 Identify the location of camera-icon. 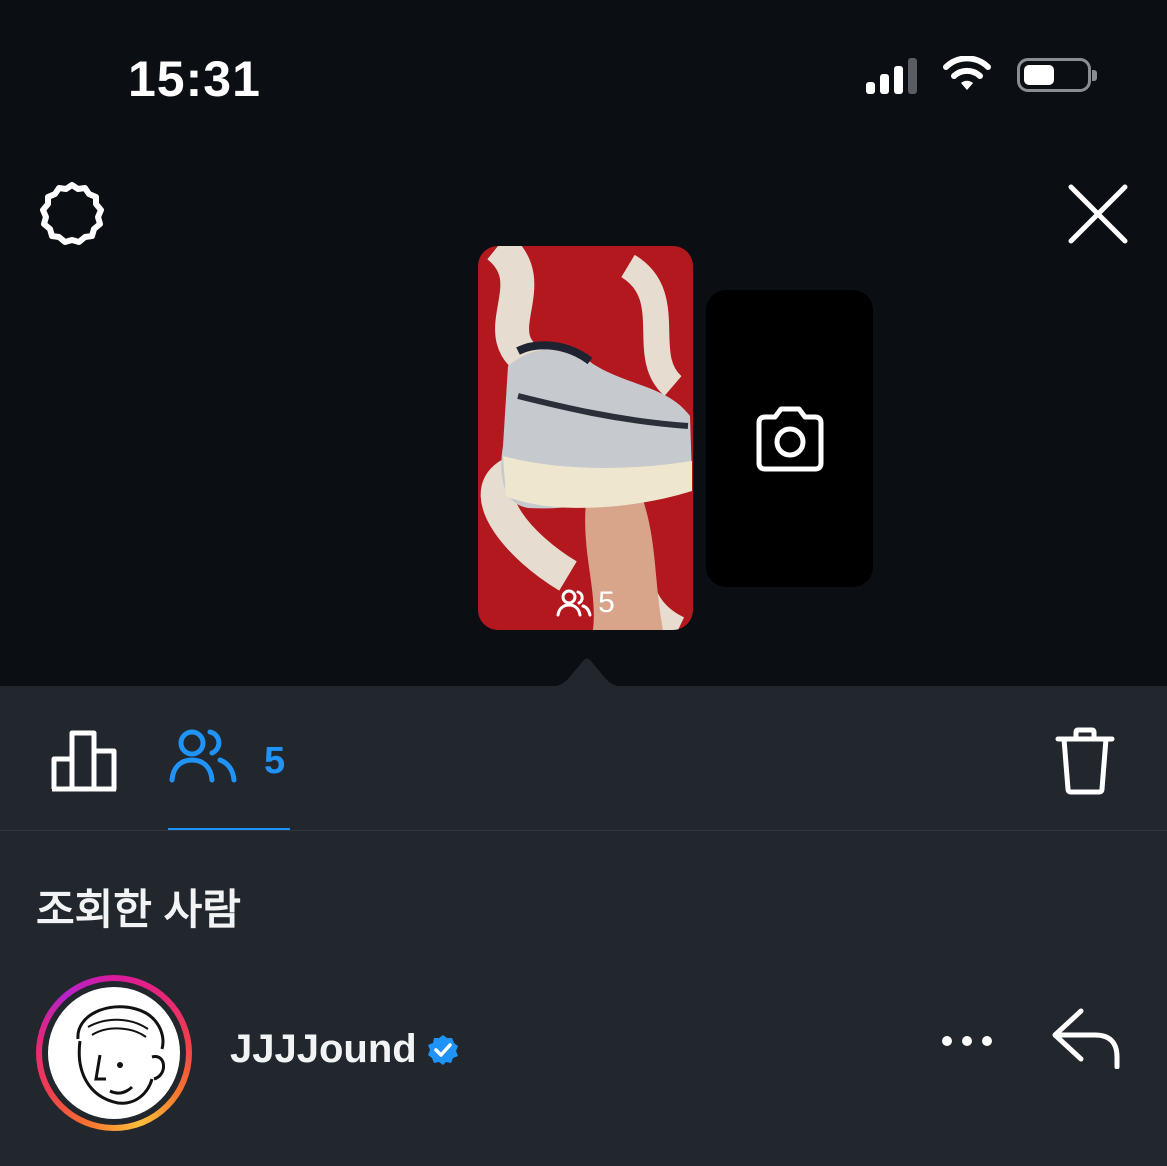
(789, 438).